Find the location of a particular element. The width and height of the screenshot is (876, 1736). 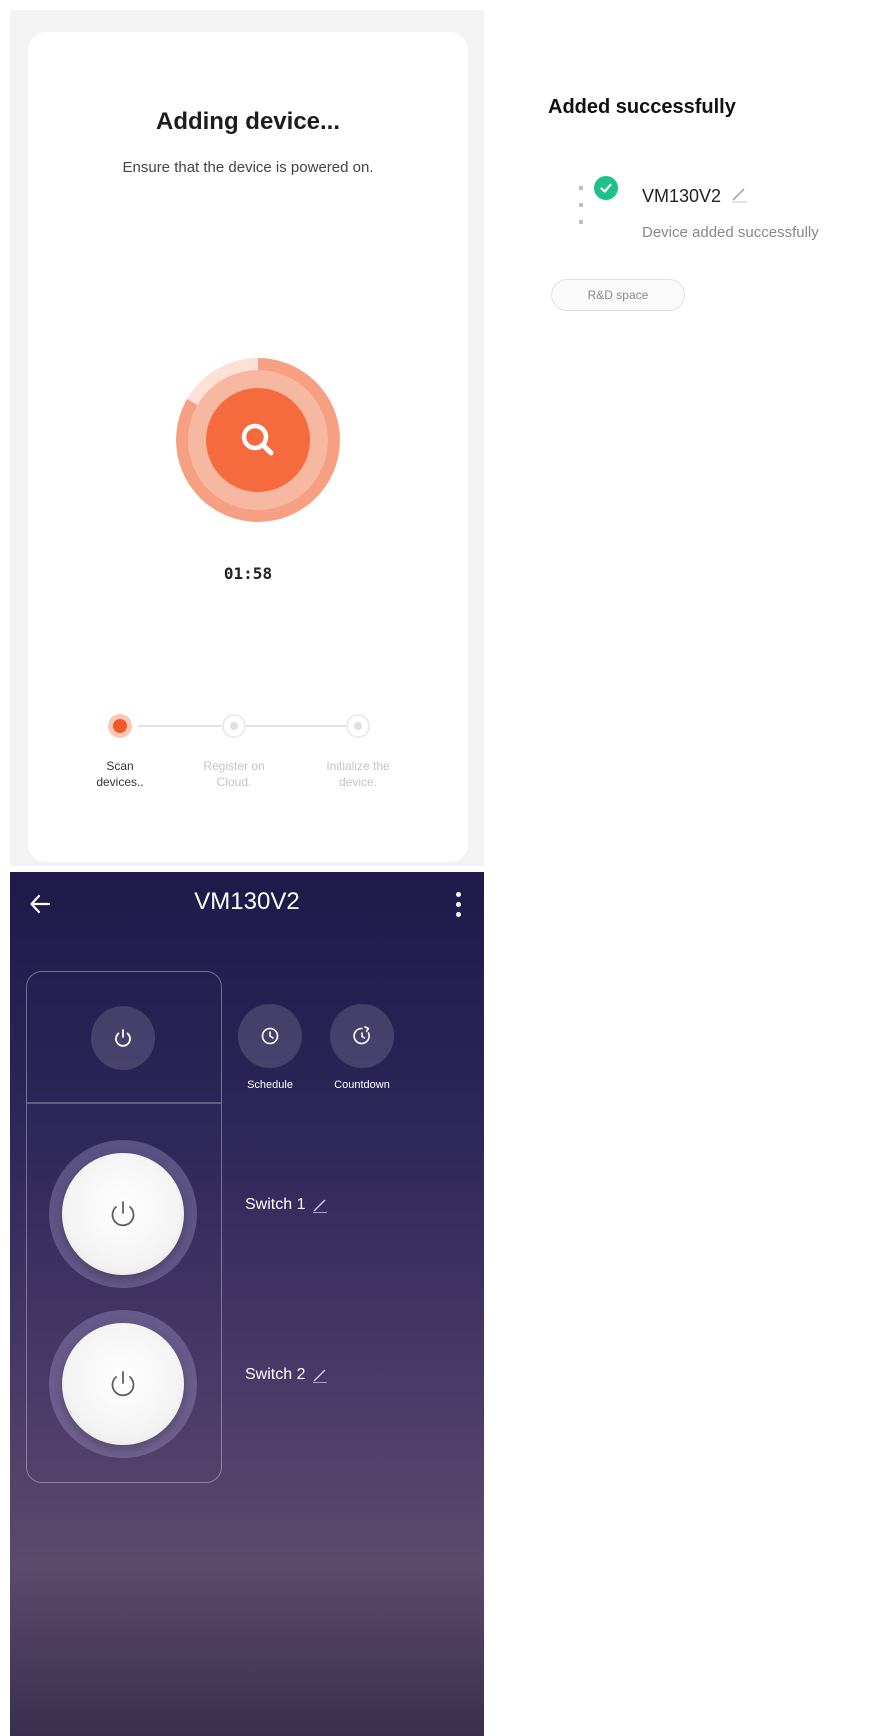

device-status: Device added successfully is located at coordinates (730, 232).